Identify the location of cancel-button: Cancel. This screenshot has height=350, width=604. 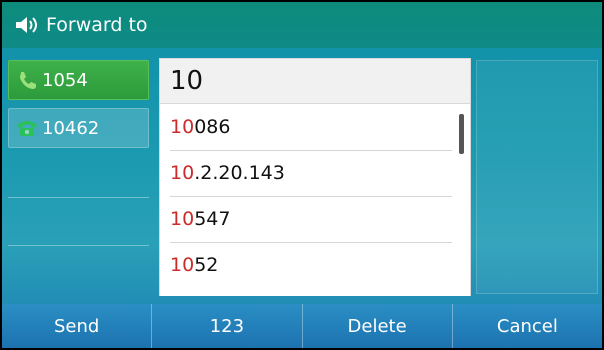
(527, 326).